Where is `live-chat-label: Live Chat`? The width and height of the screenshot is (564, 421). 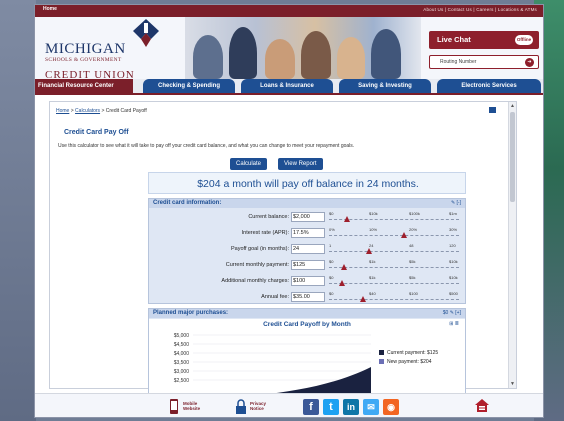 live-chat-label: Live Chat is located at coordinates (454, 39).